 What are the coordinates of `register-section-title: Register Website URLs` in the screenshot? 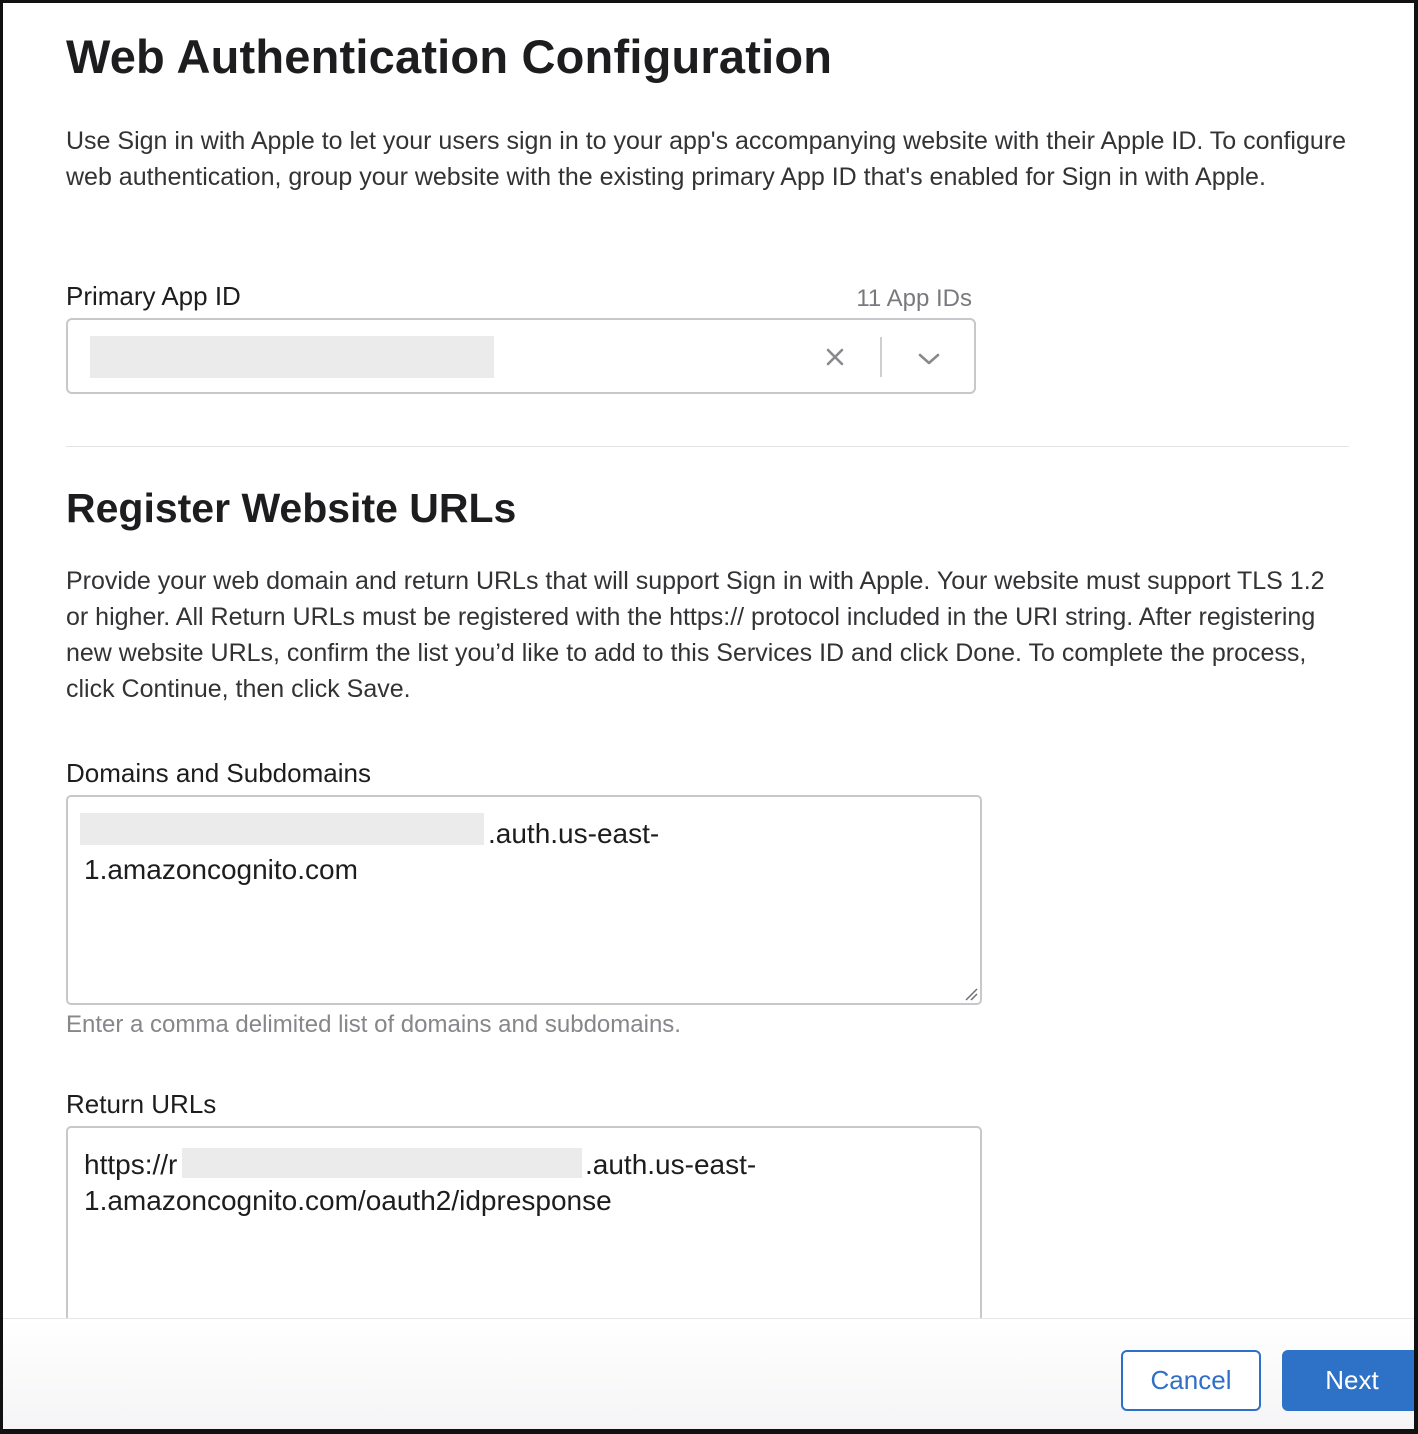 It's located at (291, 508).